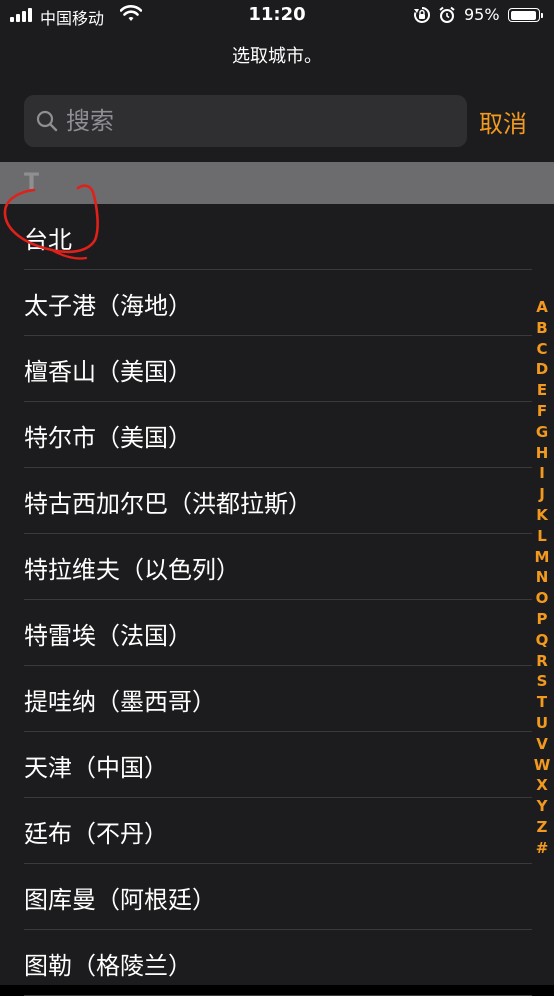 This screenshot has width=554, height=996. What do you see at coordinates (277, 16) in the screenshot?
I see `status-bar: 中国移动 11:20 95%` at bounding box center [277, 16].